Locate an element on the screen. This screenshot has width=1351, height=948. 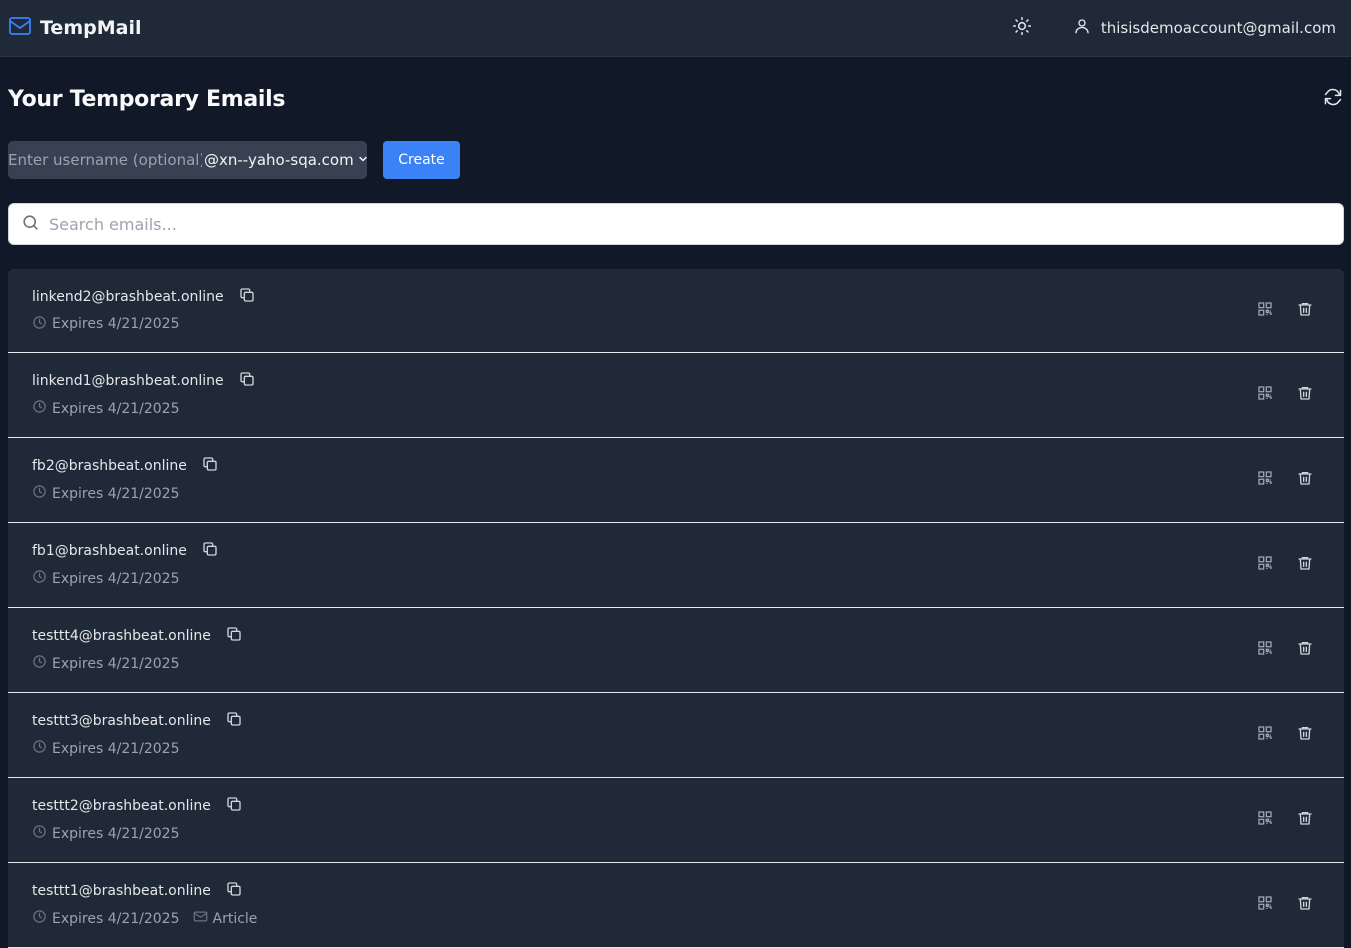
create-button: Create is located at coordinates (421, 160).